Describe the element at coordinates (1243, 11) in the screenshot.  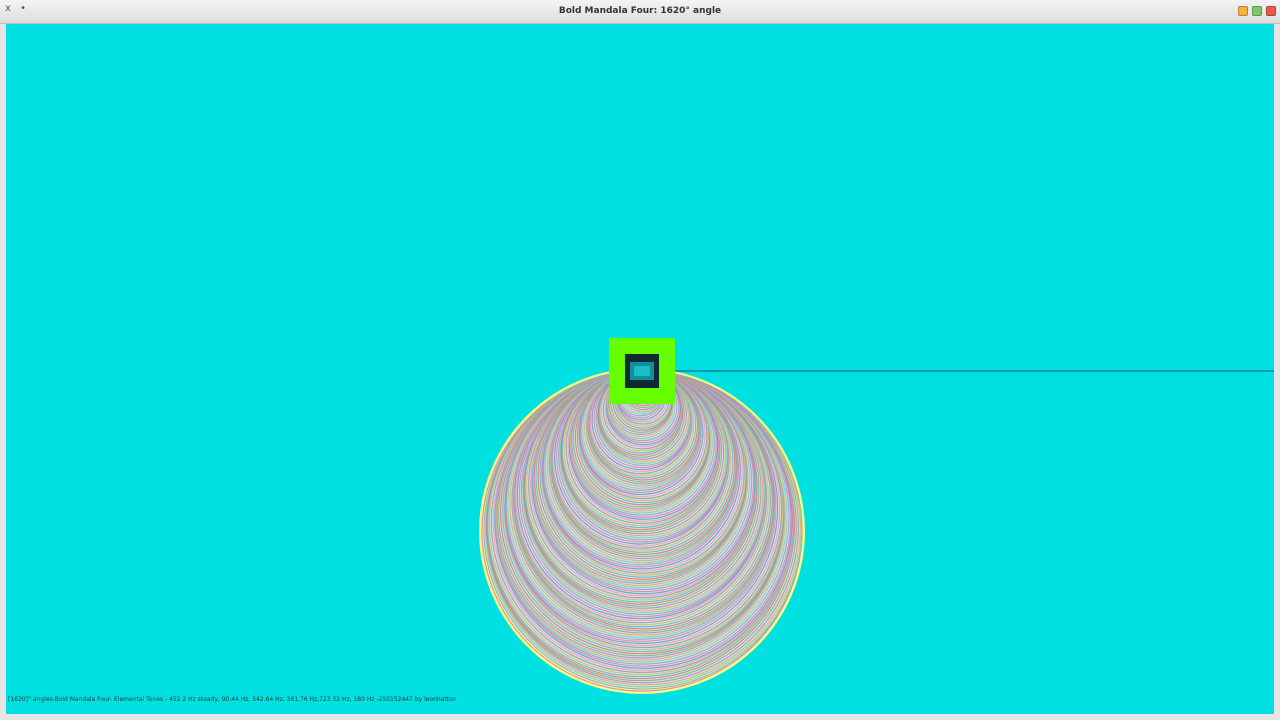
I see `minimize-icon` at that location.